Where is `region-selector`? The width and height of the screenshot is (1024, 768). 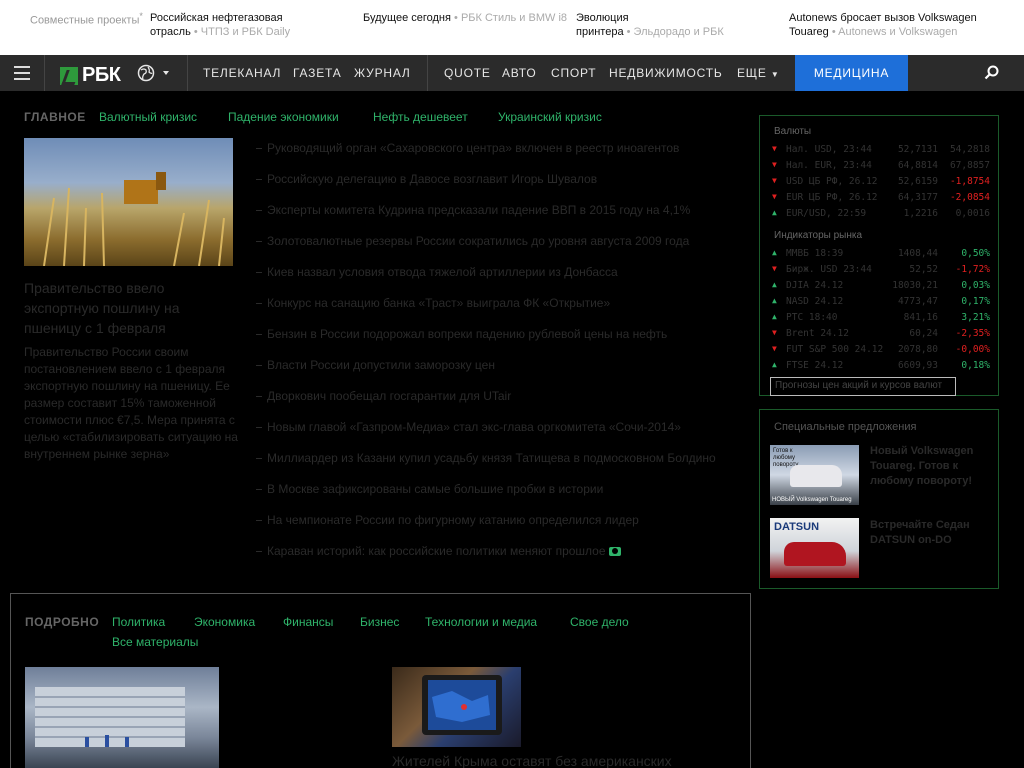
region-selector is located at coordinates (154, 75).